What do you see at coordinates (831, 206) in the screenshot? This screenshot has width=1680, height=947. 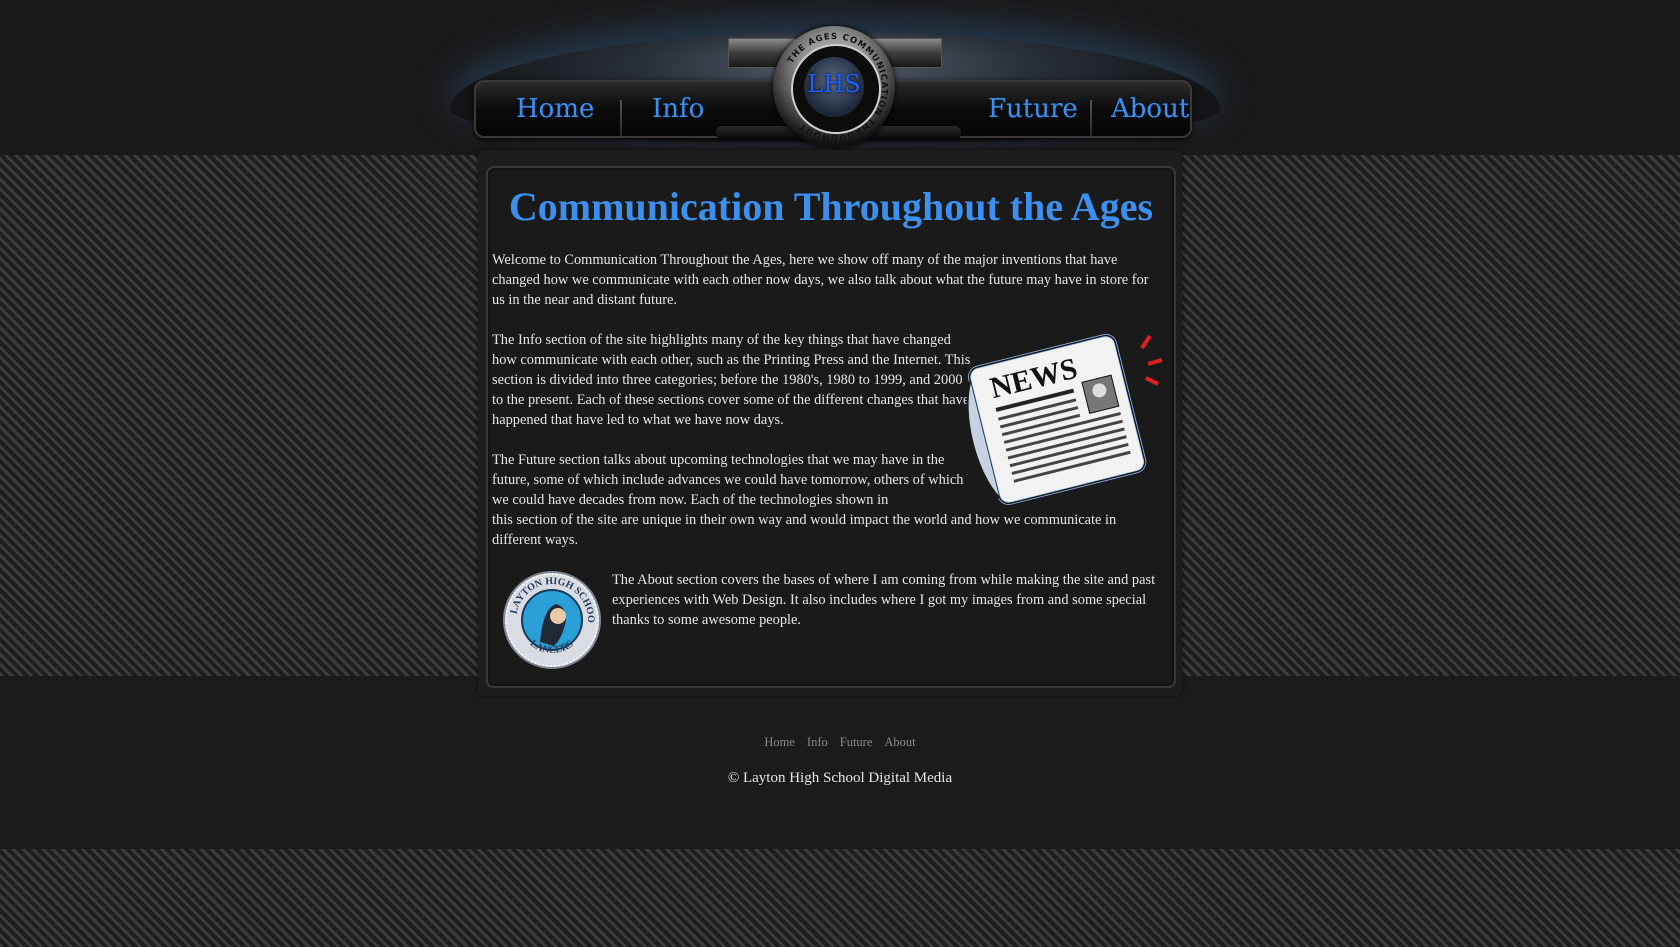 I see `page-title: Communication Throughout the Ages` at bounding box center [831, 206].